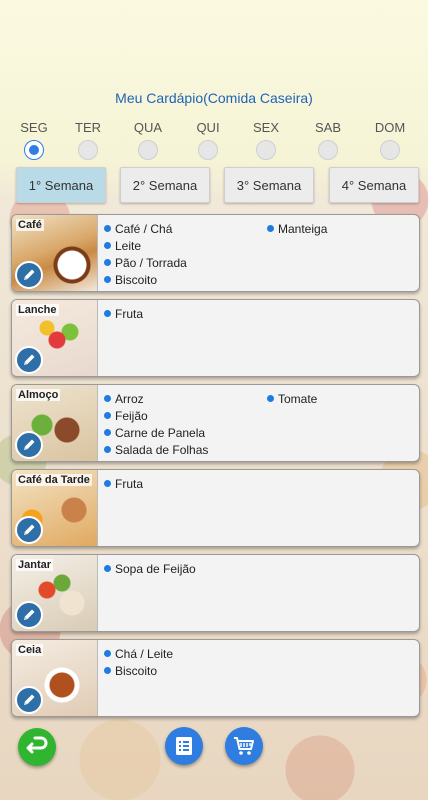 This screenshot has width=428, height=800. I want to click on day-label: SEG, so click(34, 127).